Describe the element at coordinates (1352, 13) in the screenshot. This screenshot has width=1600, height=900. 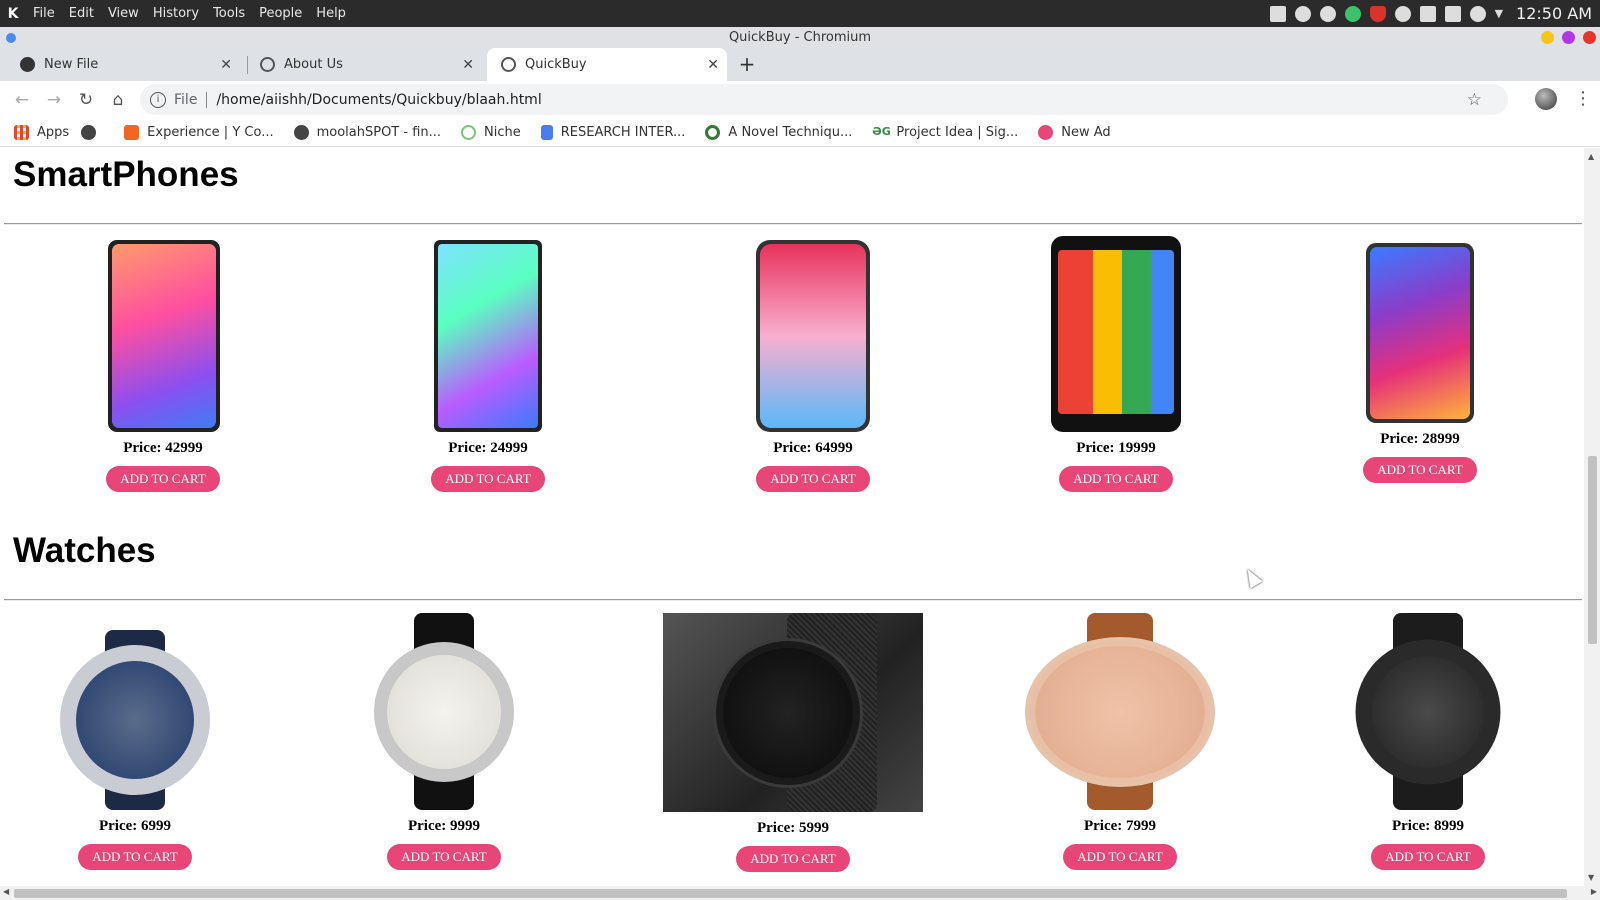
I see `alert-icon` at that location.